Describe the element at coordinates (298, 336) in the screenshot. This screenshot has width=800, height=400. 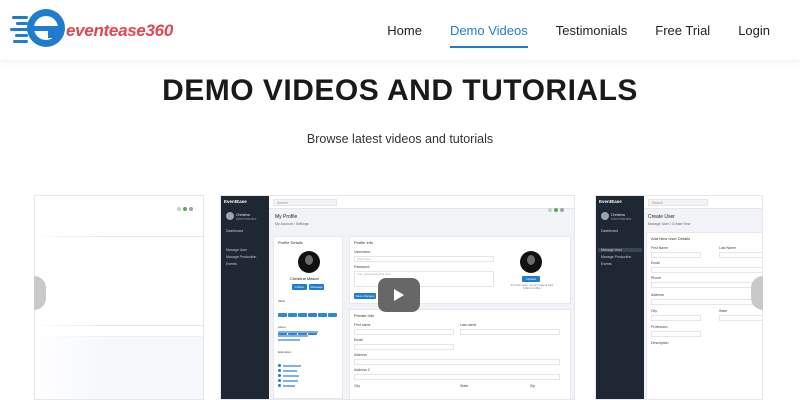
I see `mini-about-lines` at that location.